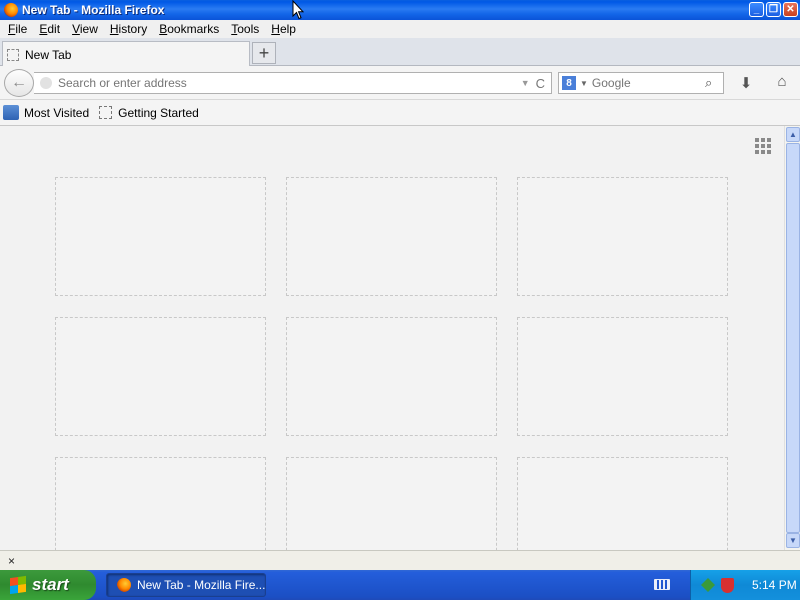  I want to click on bookmark-label: Most Visited, so click(57, 112).